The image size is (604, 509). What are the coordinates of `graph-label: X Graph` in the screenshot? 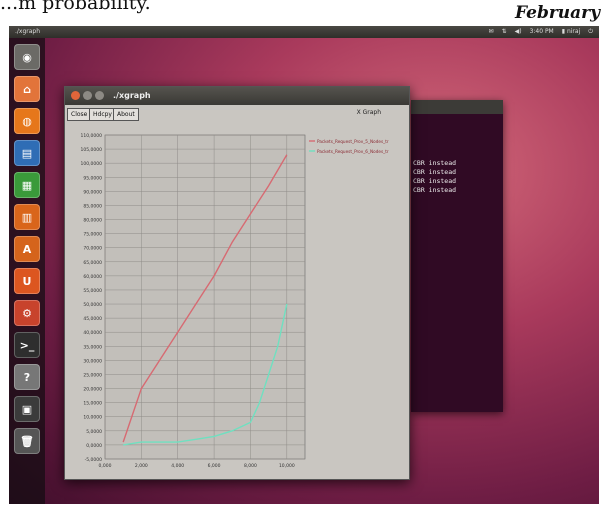 It's located at (368, 112).